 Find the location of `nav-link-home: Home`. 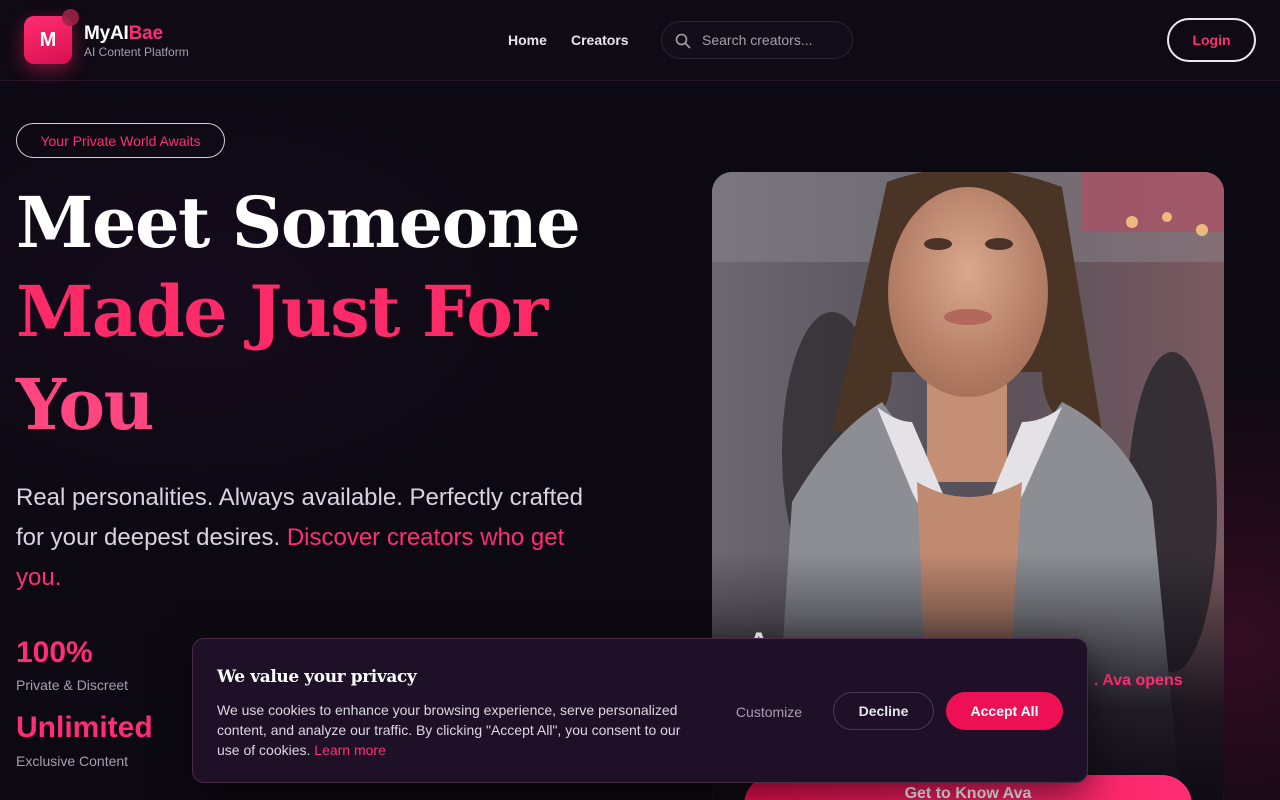

nav-link-home: Home is located at coordinates (527, 40).